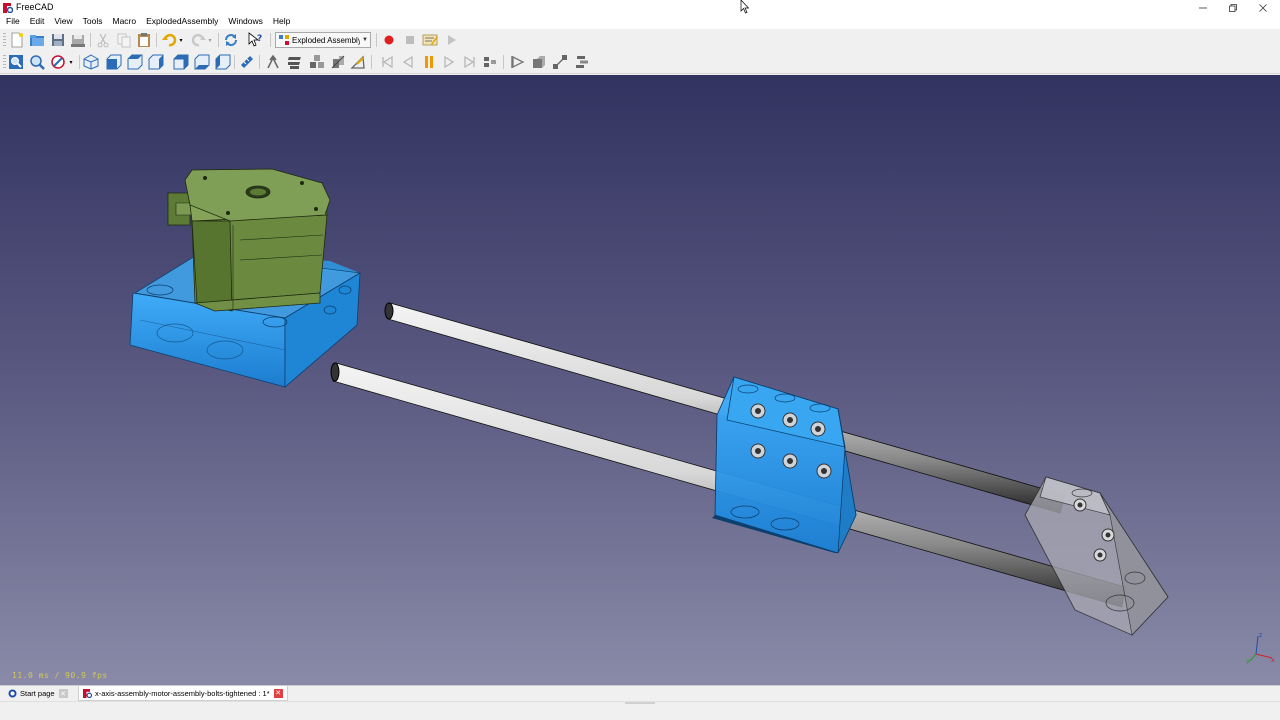 The height and width of the screenshot is (720, 1280). Describe the element at coordinates (16, 62) in the screenshot. I see `fit-all-button` at that location.